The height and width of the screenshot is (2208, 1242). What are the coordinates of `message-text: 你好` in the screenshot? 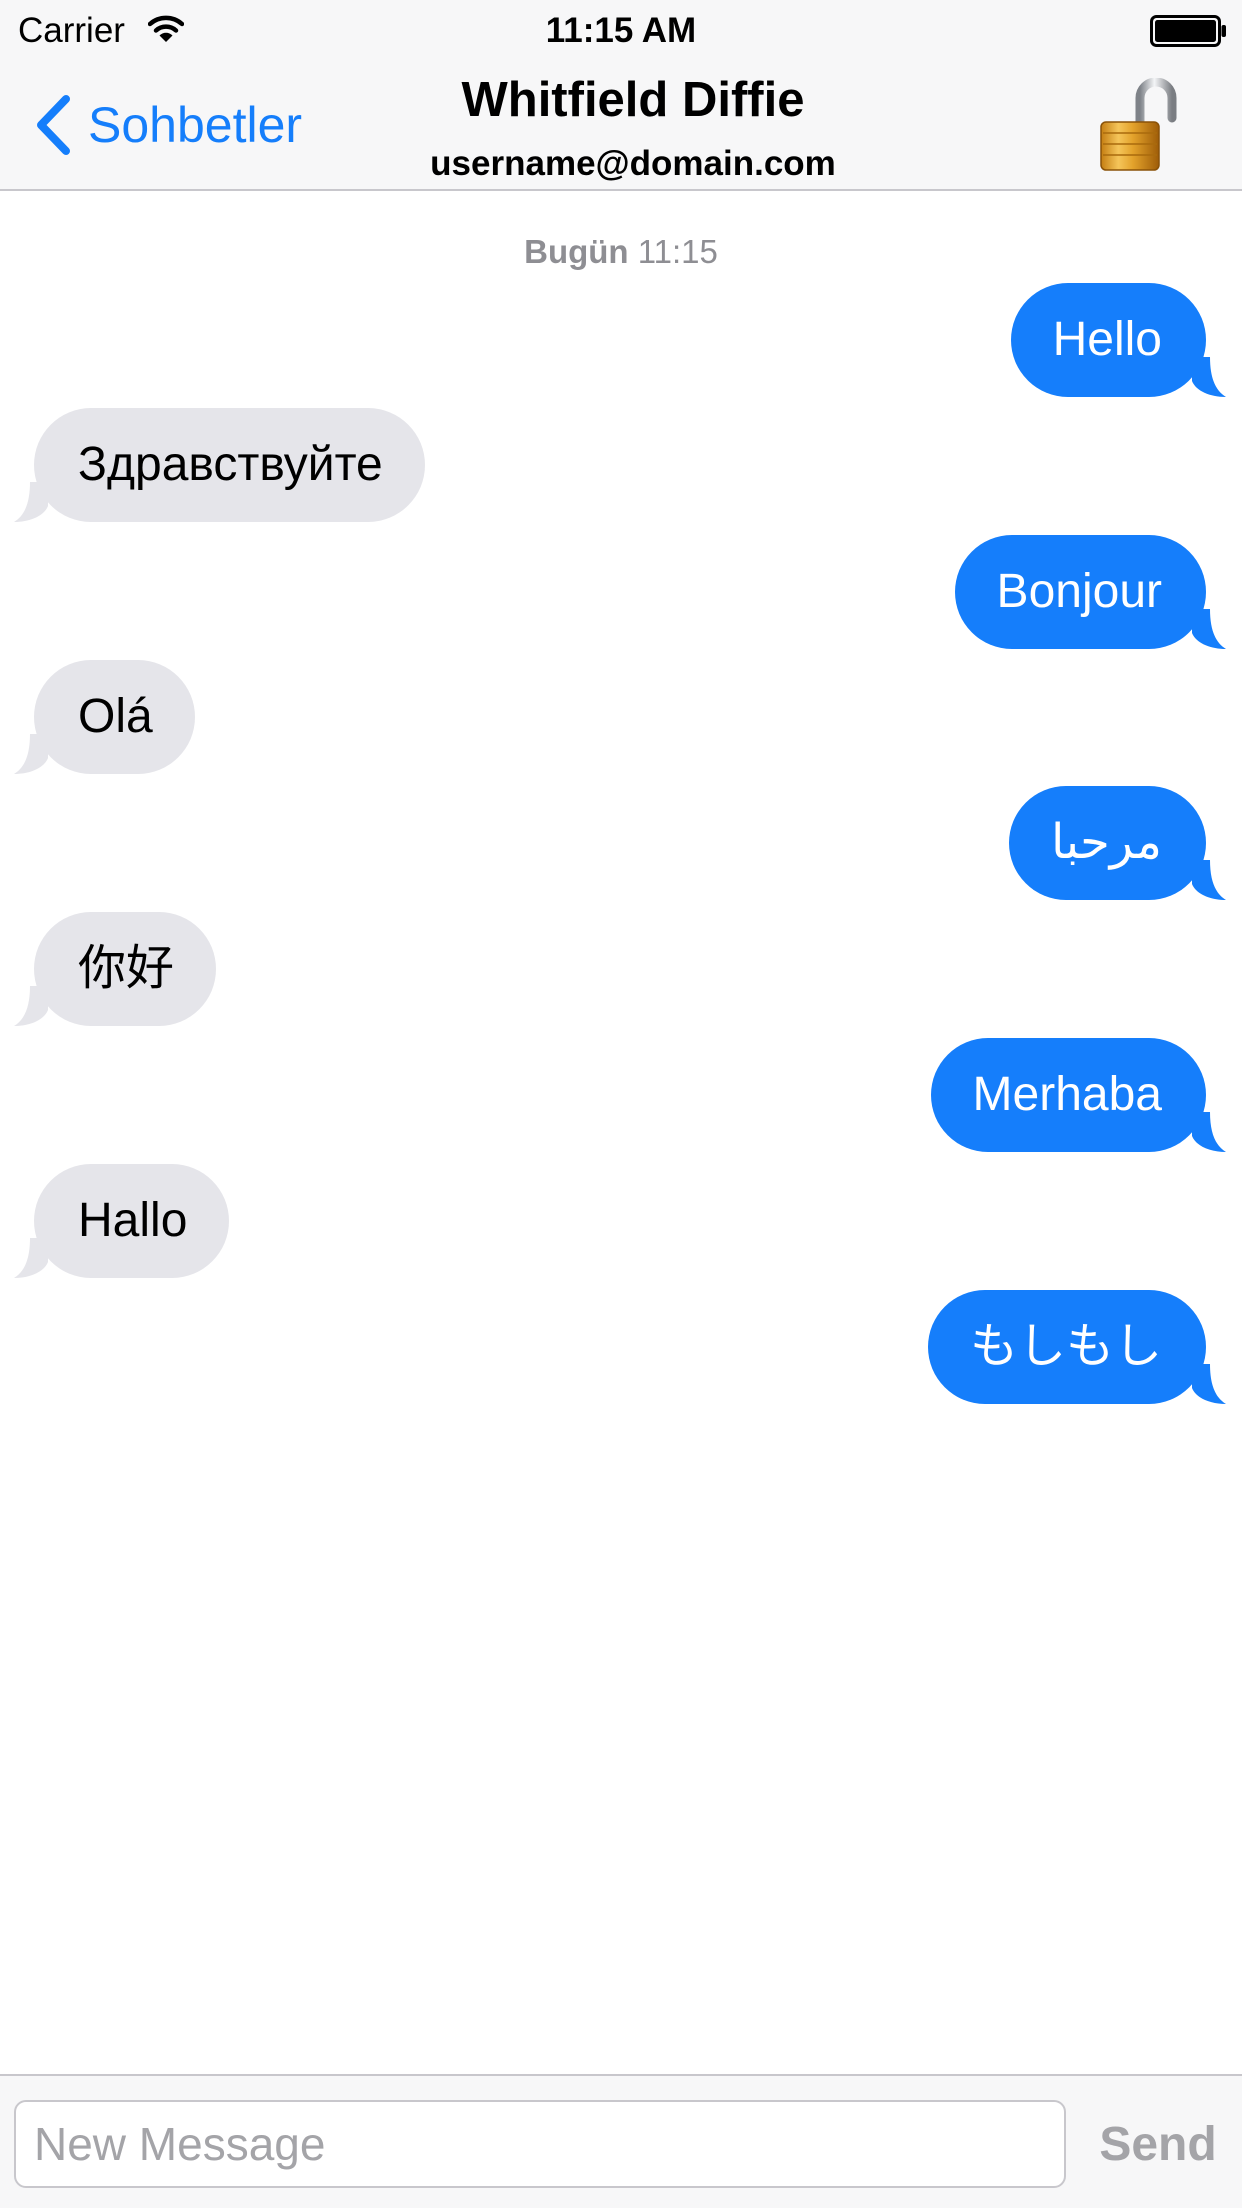 It's located at (126, 968).